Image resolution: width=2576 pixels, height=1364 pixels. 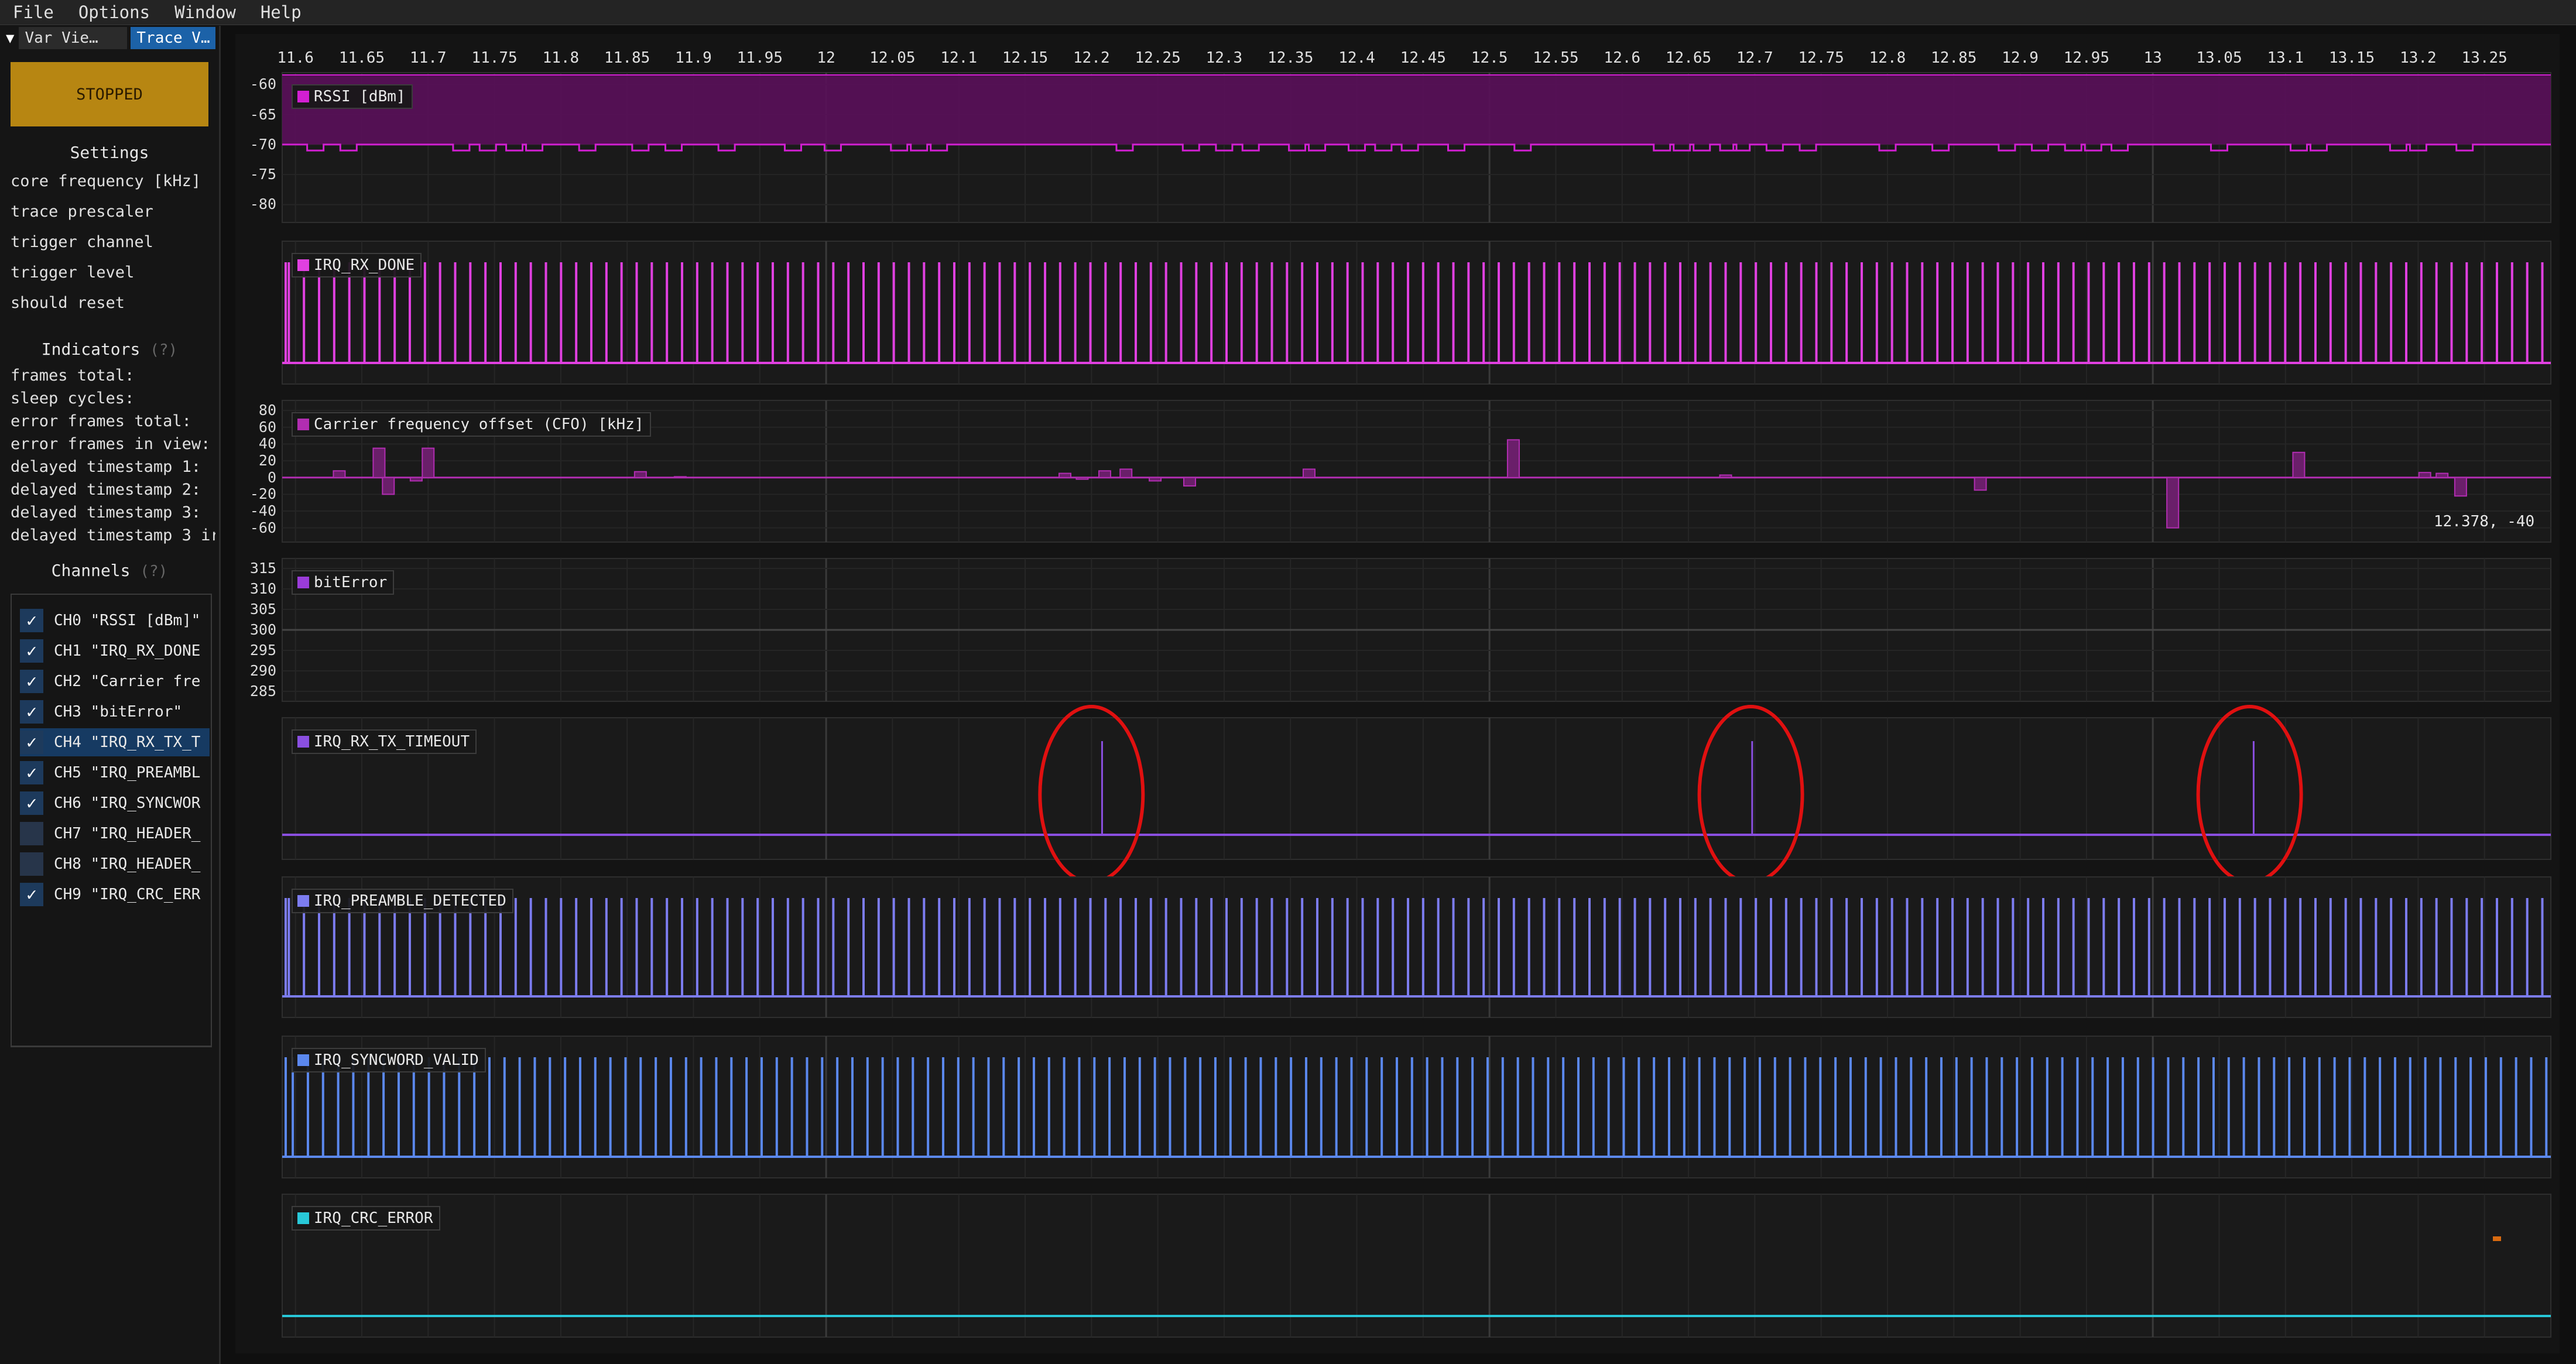 I want to click on channel-row: ✓ CH9 "IRQ_CRC_ERR, so click(x=115, y=895).